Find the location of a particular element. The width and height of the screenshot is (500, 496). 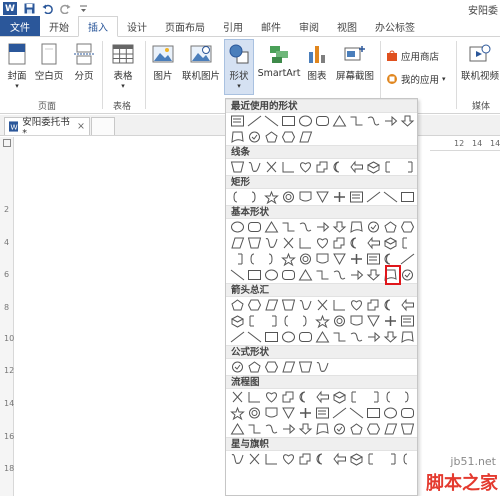

tab-stop-selector is located at coordinates (7, 143).